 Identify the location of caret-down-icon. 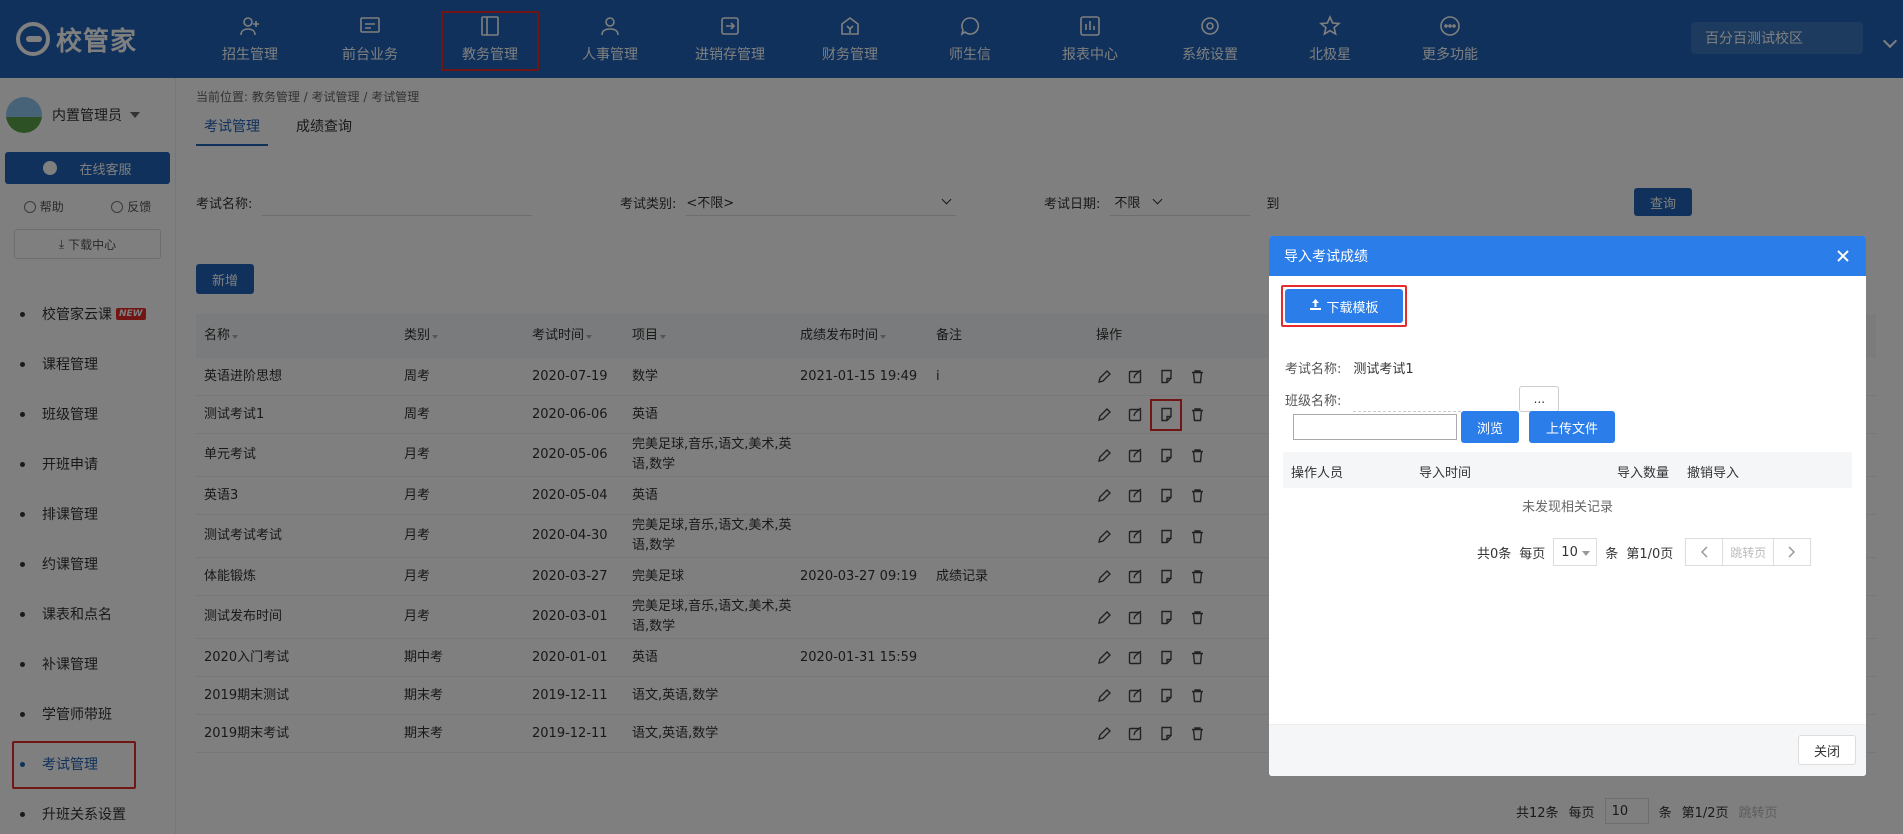
(1586, 553).